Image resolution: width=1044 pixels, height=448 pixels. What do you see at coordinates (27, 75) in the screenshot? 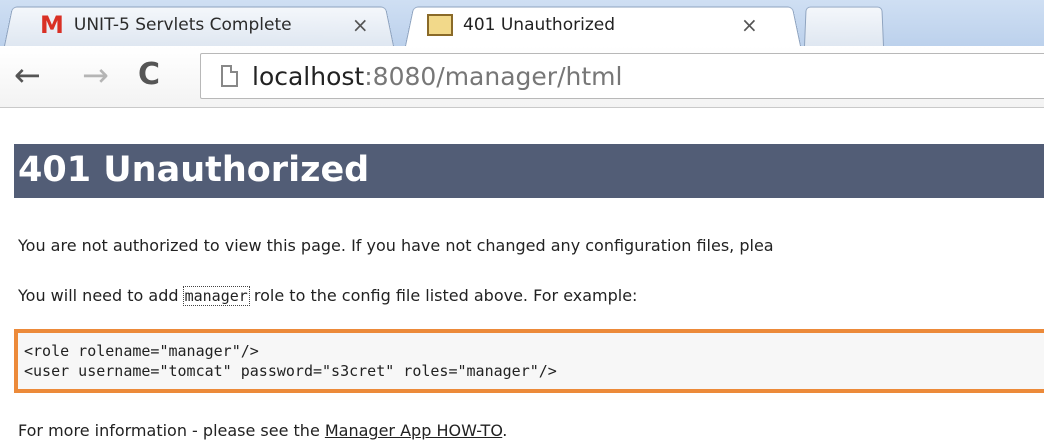
I see `back-button: ←` at bounding box center [27, 75].